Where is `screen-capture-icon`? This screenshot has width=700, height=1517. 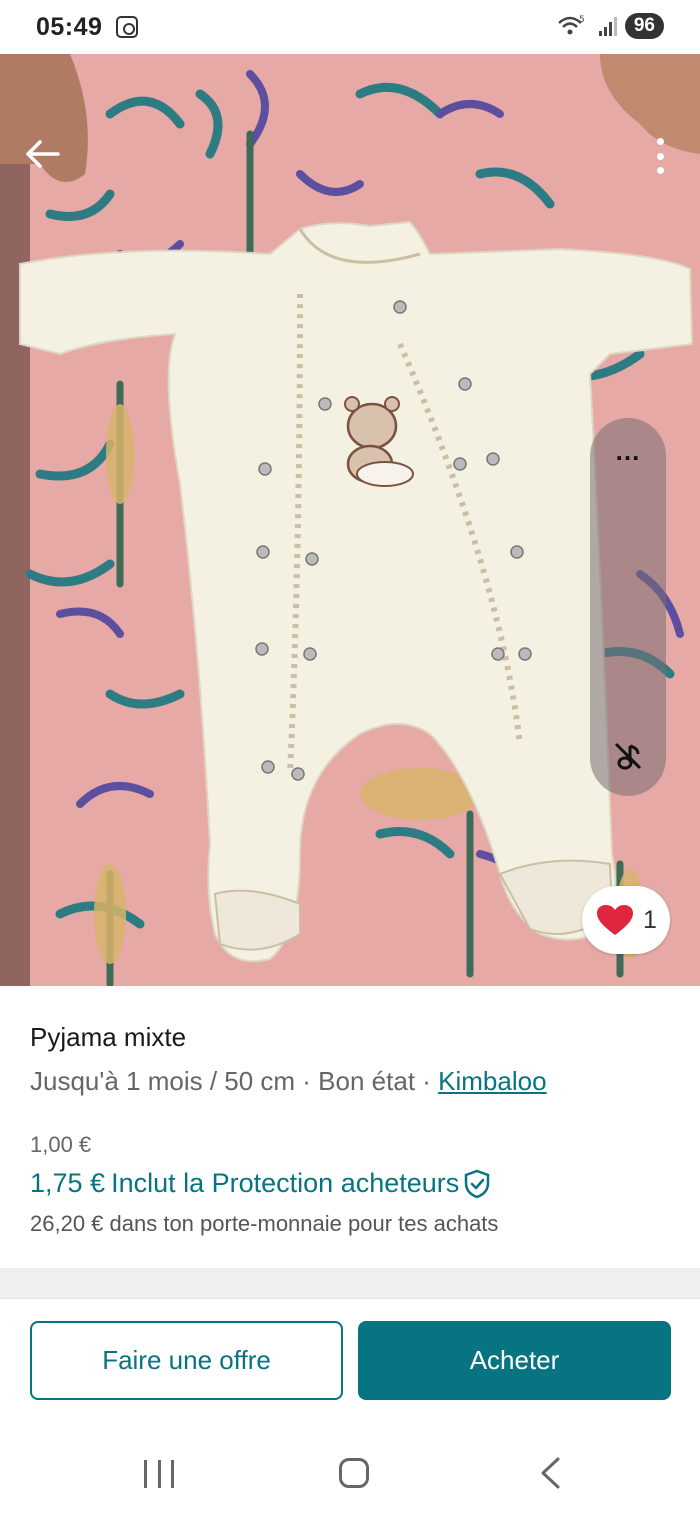
screen-capture-icon is located at coordinates (127, 27).